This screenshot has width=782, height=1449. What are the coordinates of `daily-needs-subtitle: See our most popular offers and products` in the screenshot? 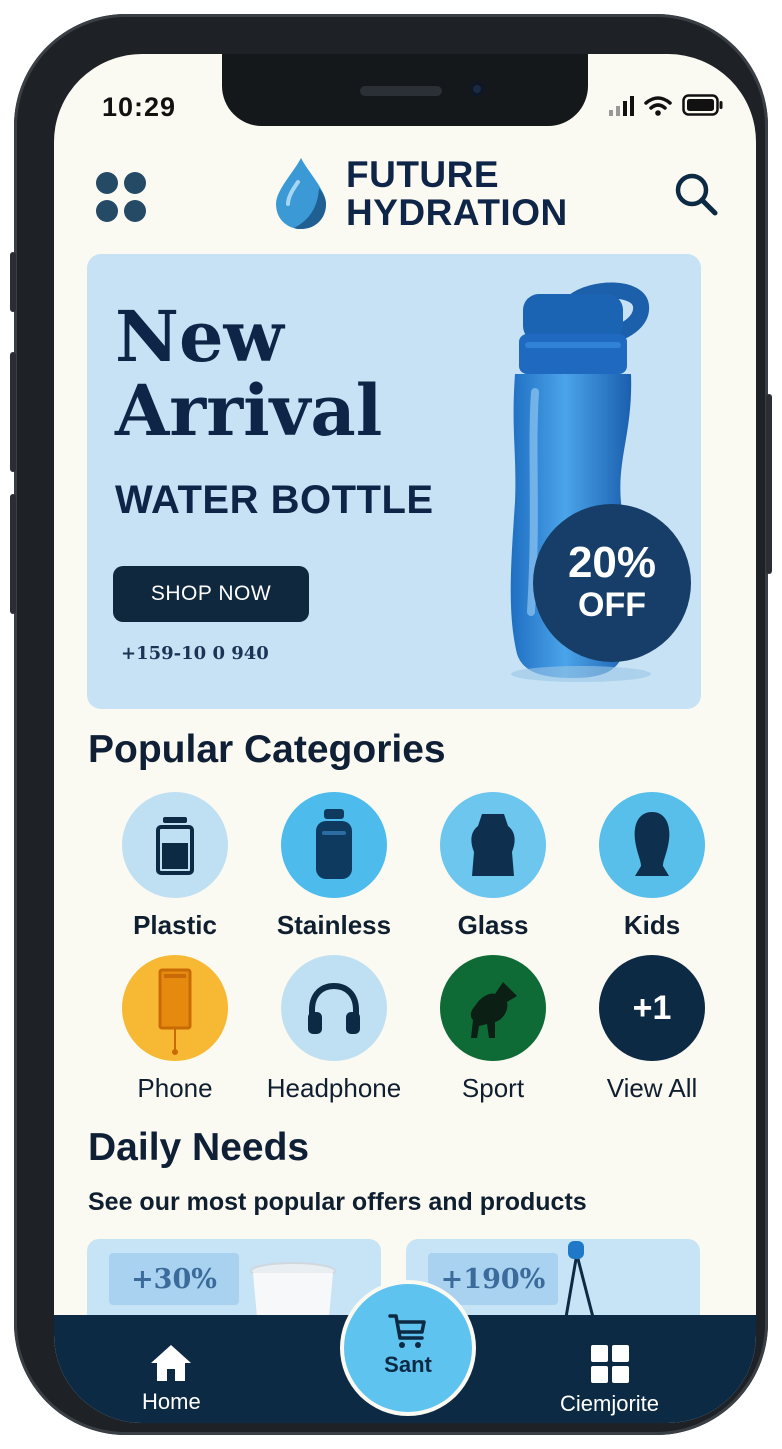 It's located at (337, 1202).